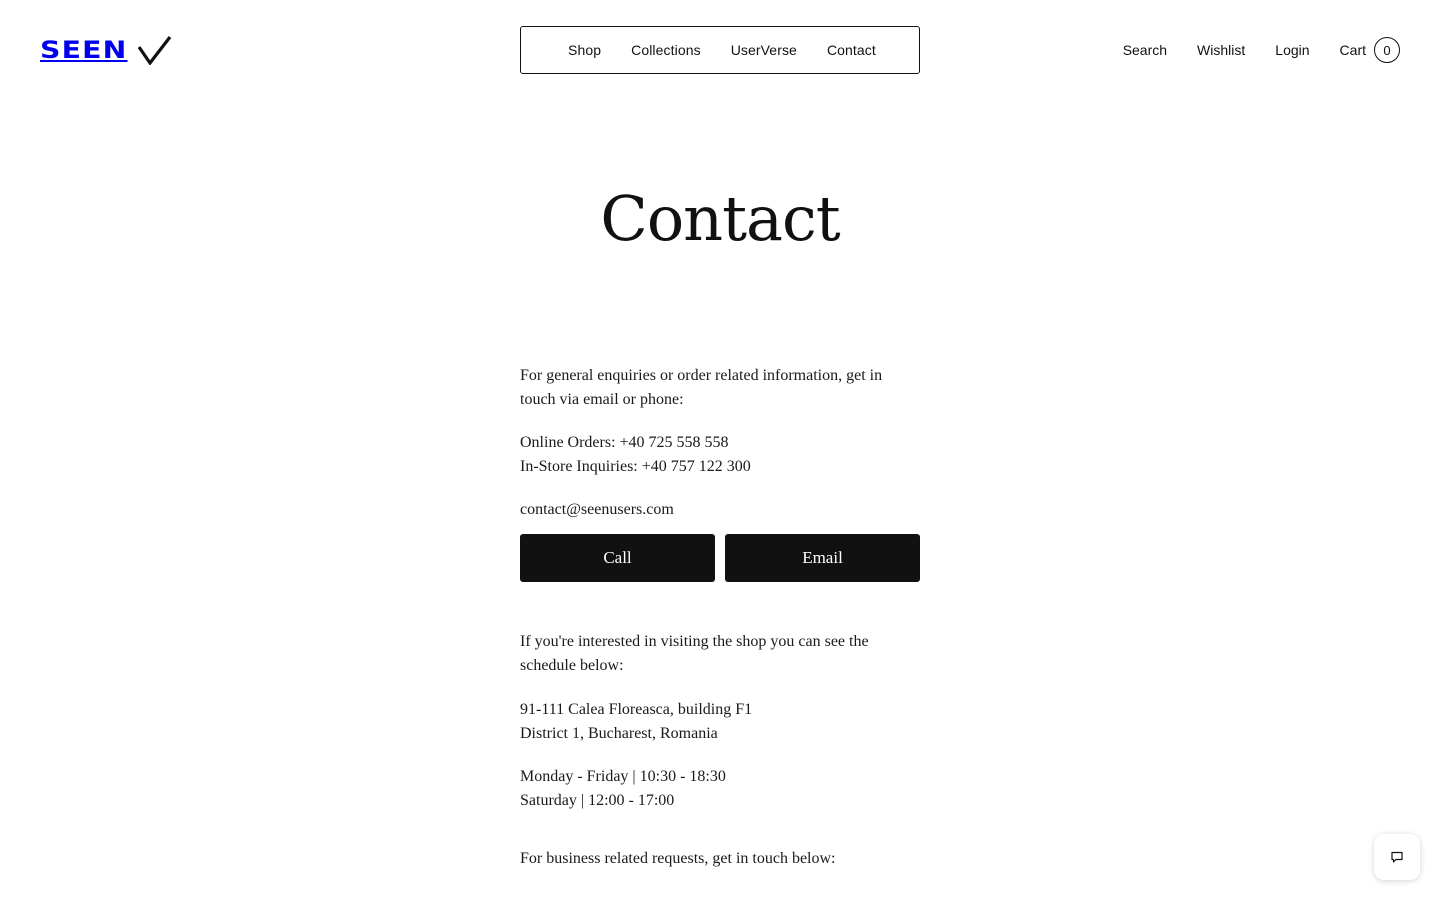 This screenshot has width=1440, height=900. What do you see at coordinates (720, 218) in the screenshot?
I see `page-title: Contact` at bounding box center [720, 218].